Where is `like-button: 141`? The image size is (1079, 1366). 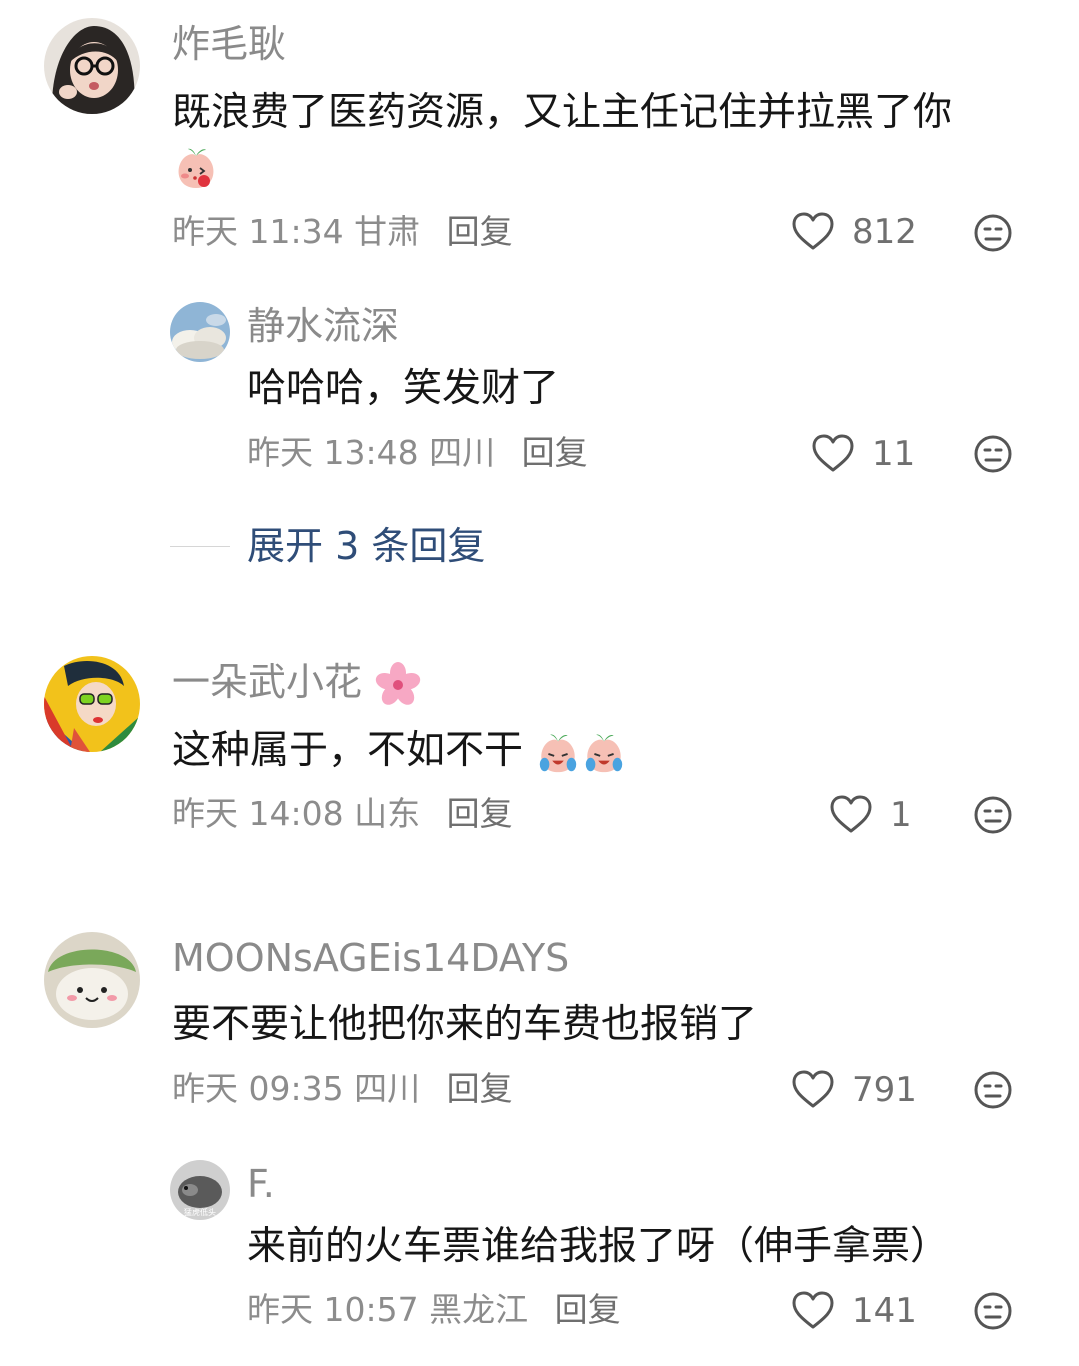
like-button: 141 is located at coordinates (854, 1311).